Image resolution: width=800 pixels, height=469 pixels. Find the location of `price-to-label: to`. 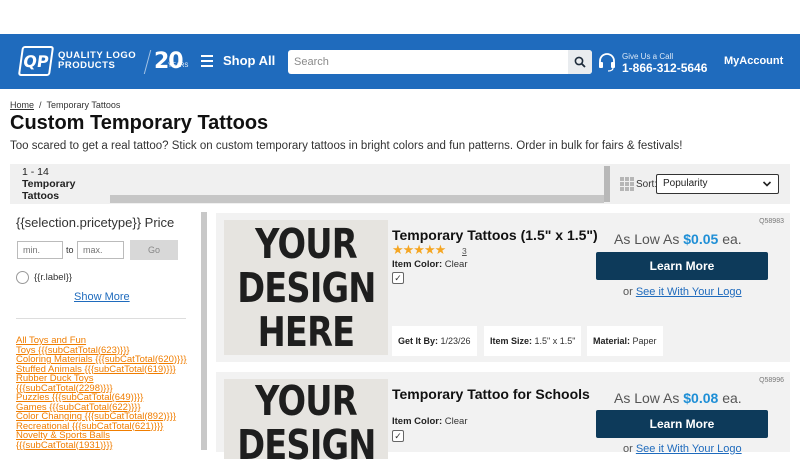

price-to-label: to is located at coordinates (70, 250).